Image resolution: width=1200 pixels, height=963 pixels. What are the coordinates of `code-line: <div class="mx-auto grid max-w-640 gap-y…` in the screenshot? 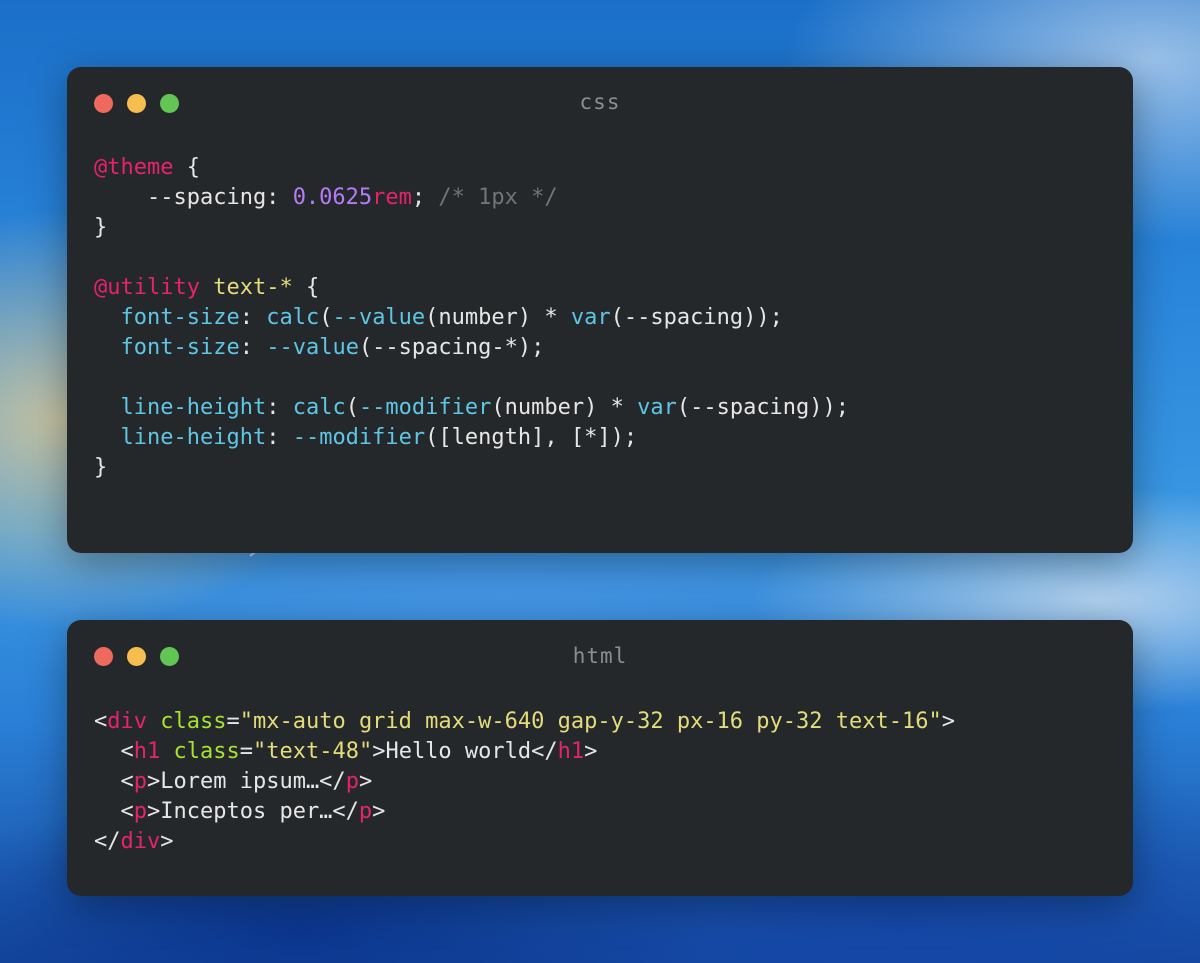 It's located at (524, 722).